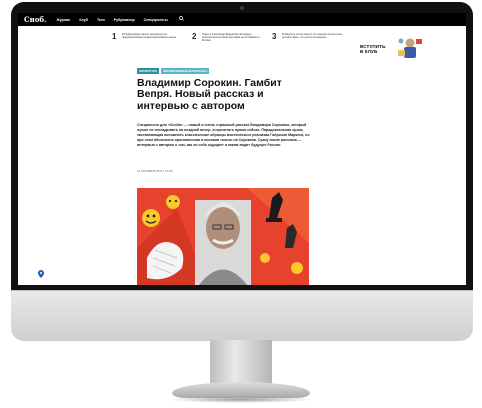 Image resolution: width=482 pixels, height=408 pixels. I want to click on search-icon, so click(181, 19).